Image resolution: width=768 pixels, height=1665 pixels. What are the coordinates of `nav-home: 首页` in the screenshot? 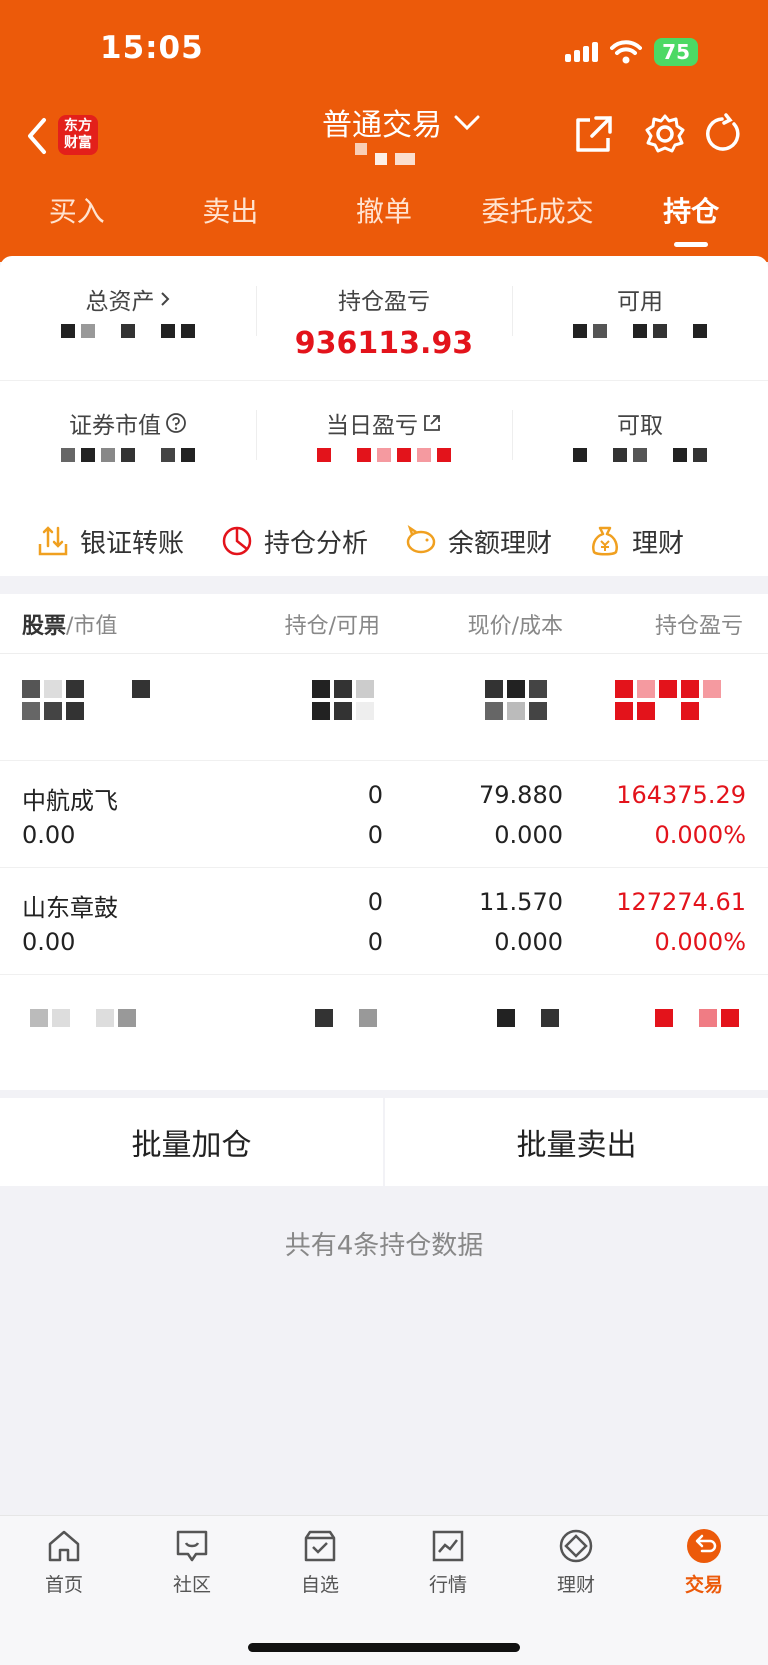 It's located at (64, 1590).